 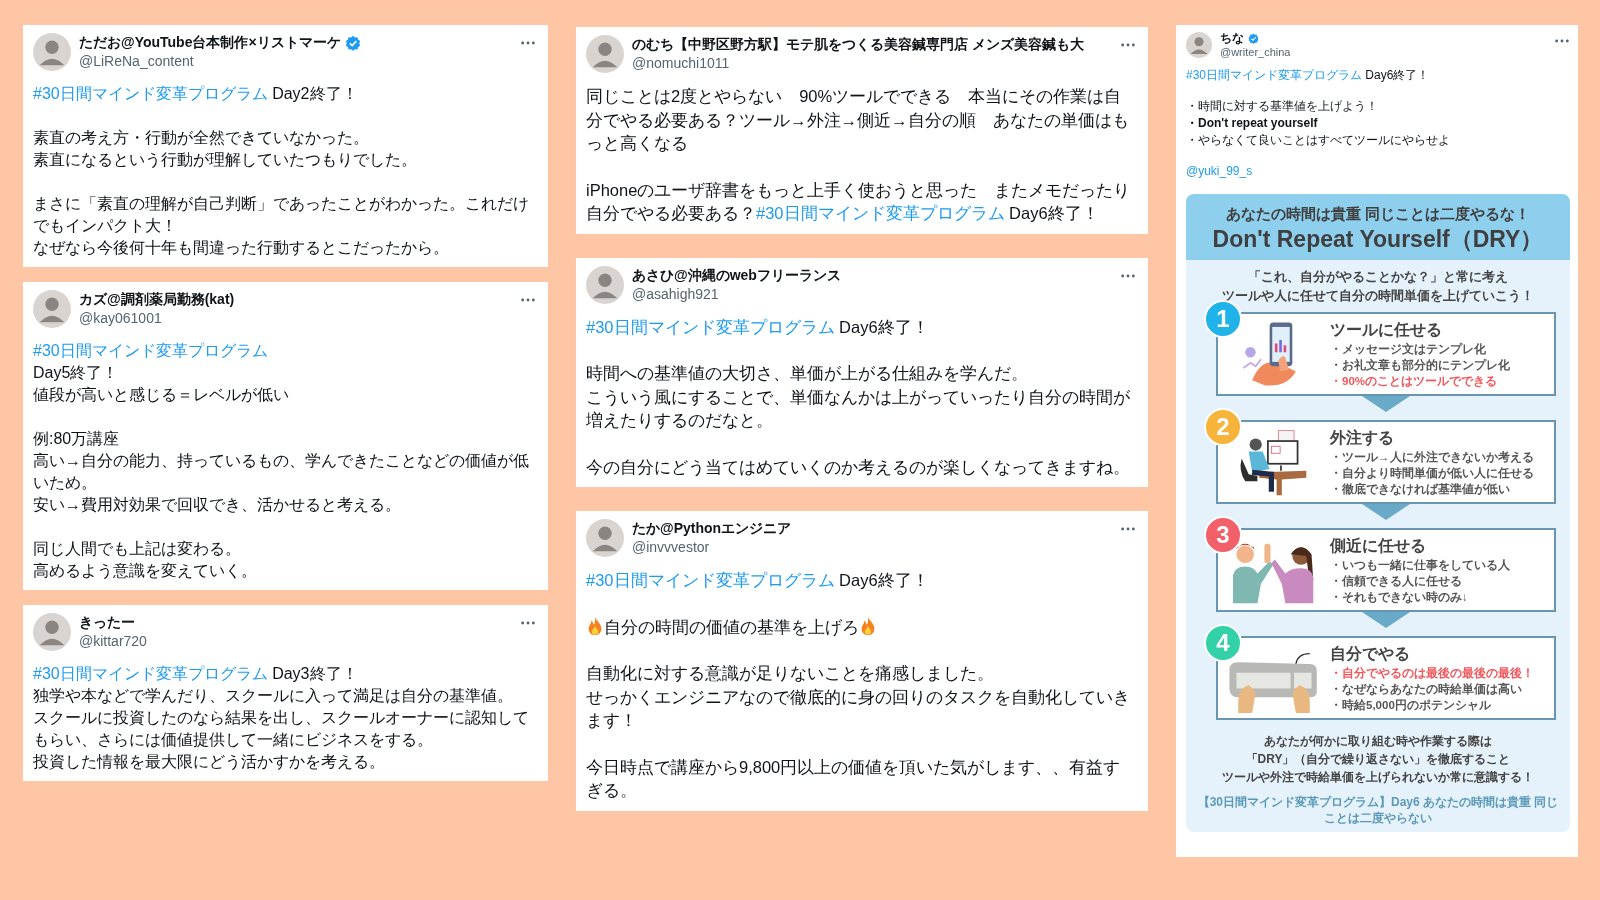 What do you see at coordinates (736, 275) in the screenshot?
I see `user-name: あさひ@沖縄のwebフリーランス` at bounding box center [736, 275].